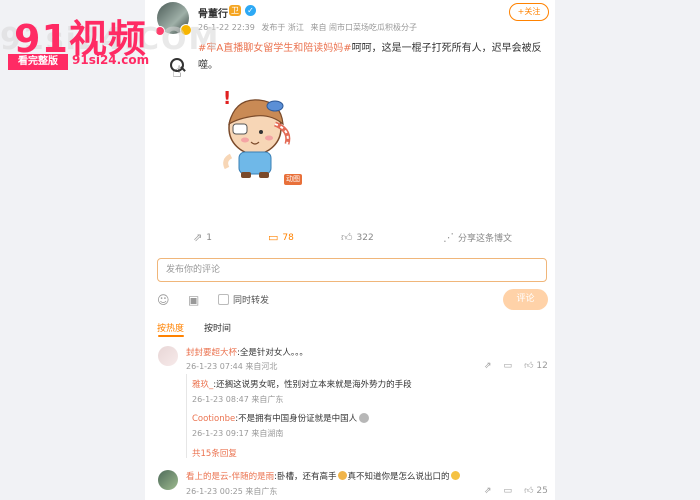 The width and height of the screenshot is (700, 500). I want to click on watermark-url: 91si24.com, so click(110, 60).